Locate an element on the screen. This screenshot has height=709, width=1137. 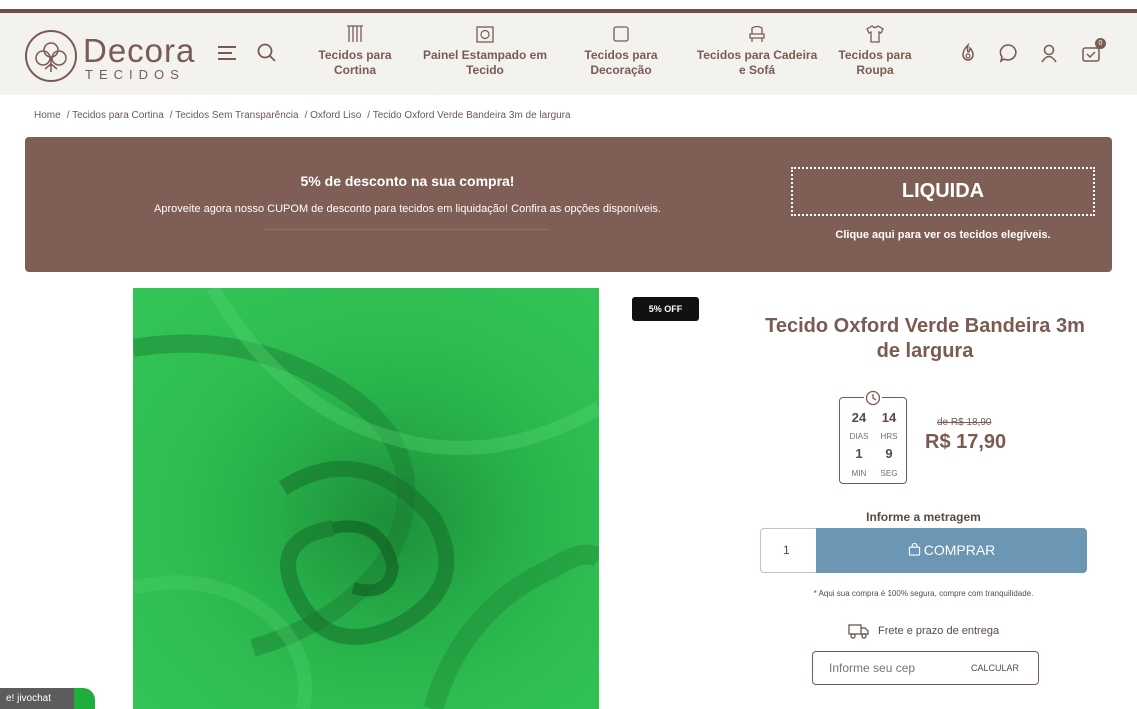
price-current: R$ 17,90 is located at coordinates (966, 442).